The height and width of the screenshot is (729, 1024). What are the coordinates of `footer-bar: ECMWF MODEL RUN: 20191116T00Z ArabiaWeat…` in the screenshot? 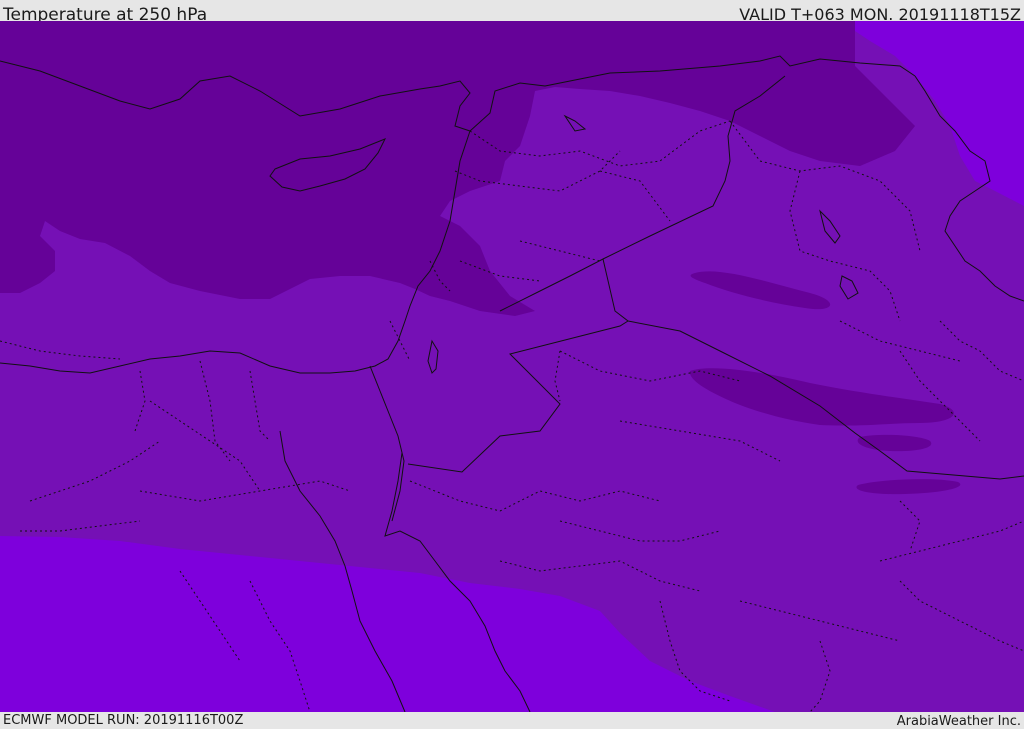 It's located at (512, 720).